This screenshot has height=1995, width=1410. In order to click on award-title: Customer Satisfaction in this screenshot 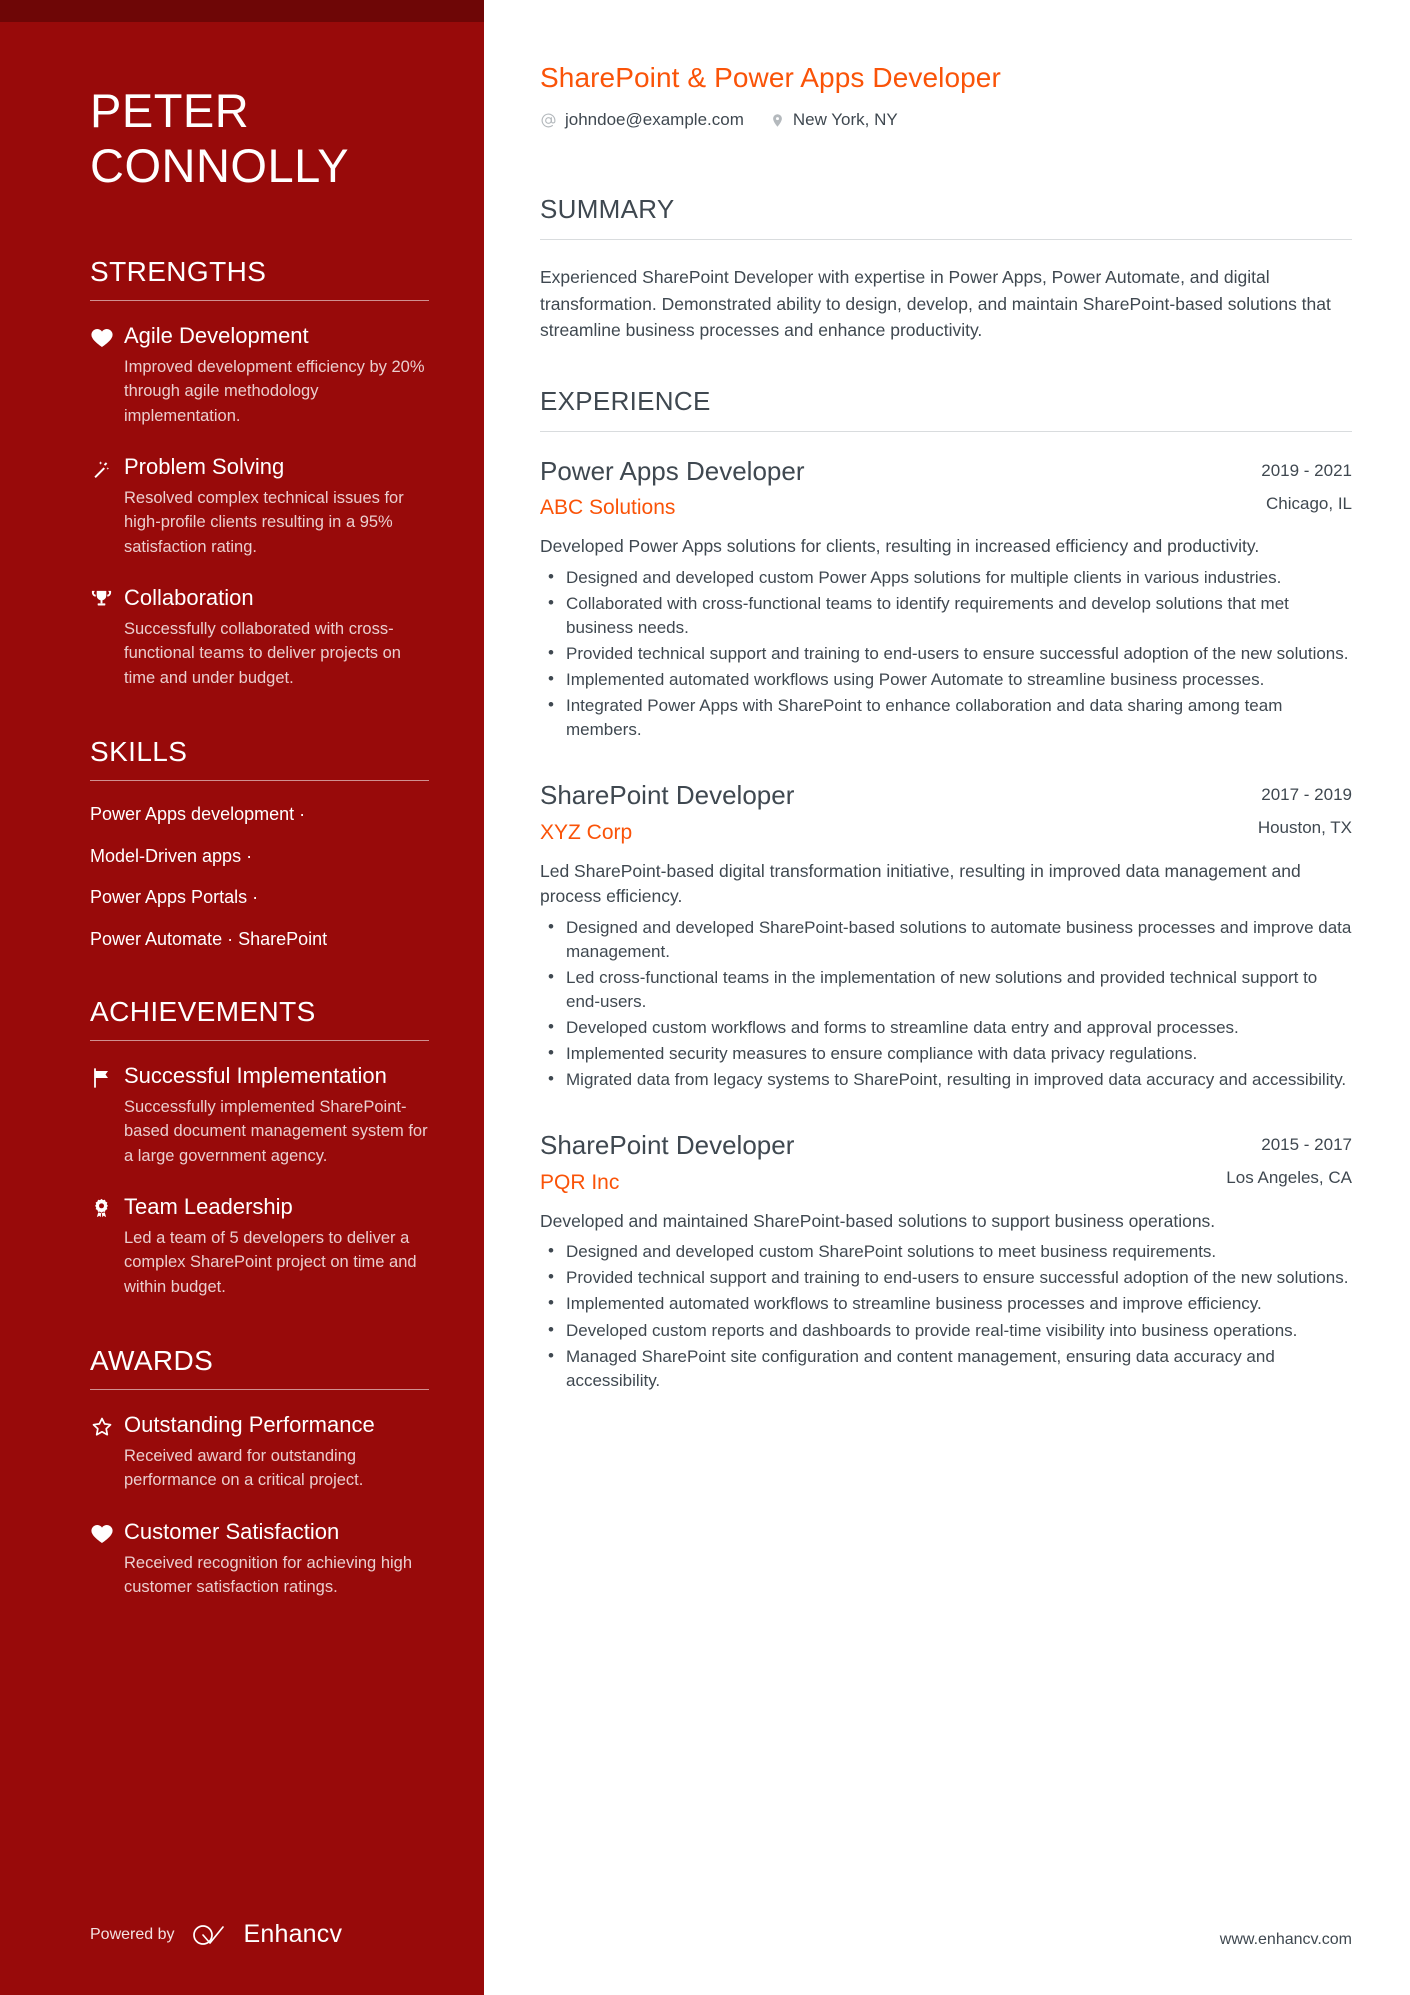, I will do `click(232, 1531)`.